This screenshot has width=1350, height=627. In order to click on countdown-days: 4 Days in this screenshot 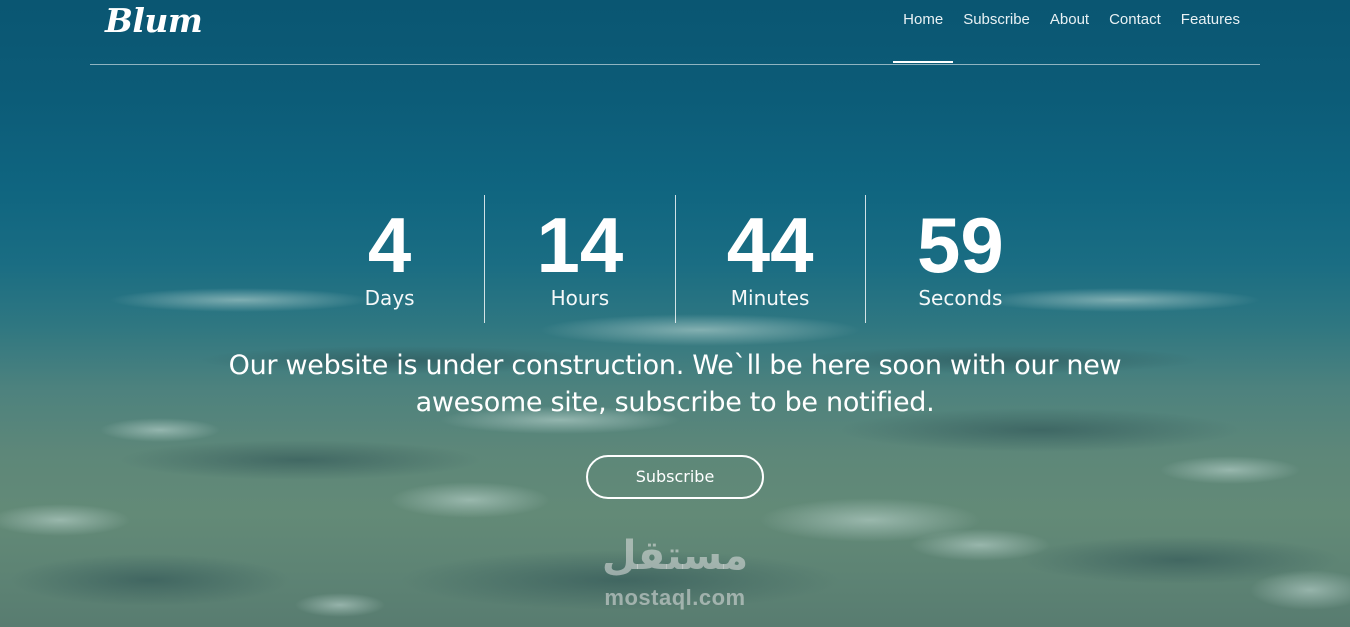, I will do `click(389, 259)`.